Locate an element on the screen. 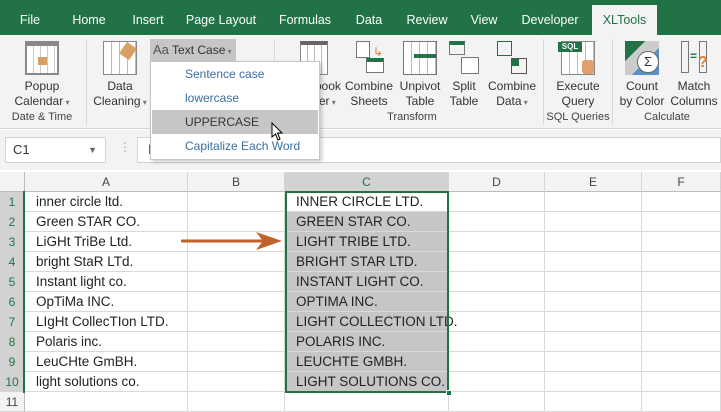 This screenshot has width=721, height=412. row-header: 5 is located at coordinates (12, 282).